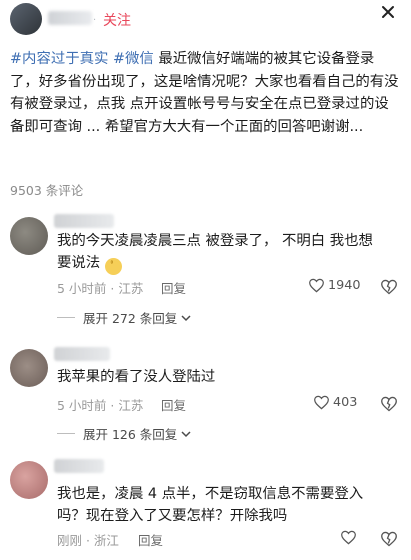 This screenshot has width=411, height=560. What do you see at coordinates (47, 190) in the screenshot?
I see `comment-count: 9503 条评论` at bounding box center [47, 190].